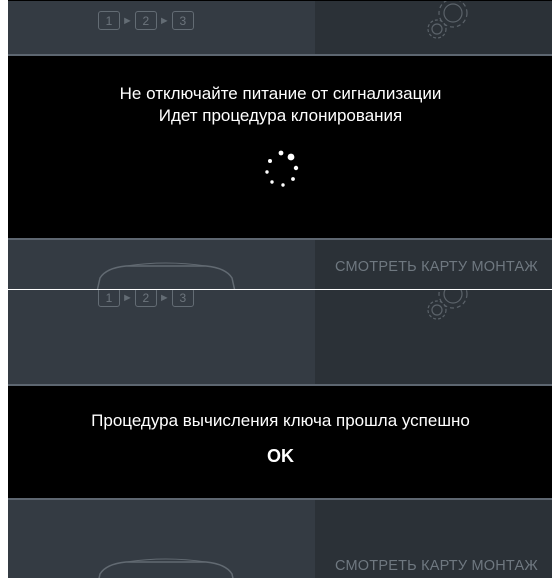  I want to click on ok-button: OK, so click(280, 456).